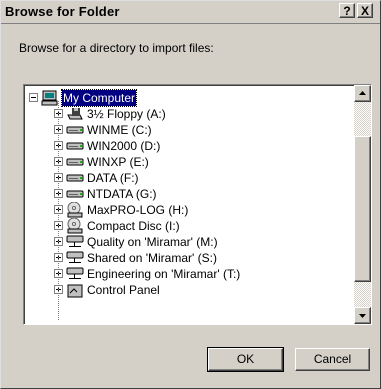 The height and width of the screenshot is (389, 381). Describe the element at coordinates (62, 11) in the screenshot. I see `dialog-title: Browse for Folder` at that location.